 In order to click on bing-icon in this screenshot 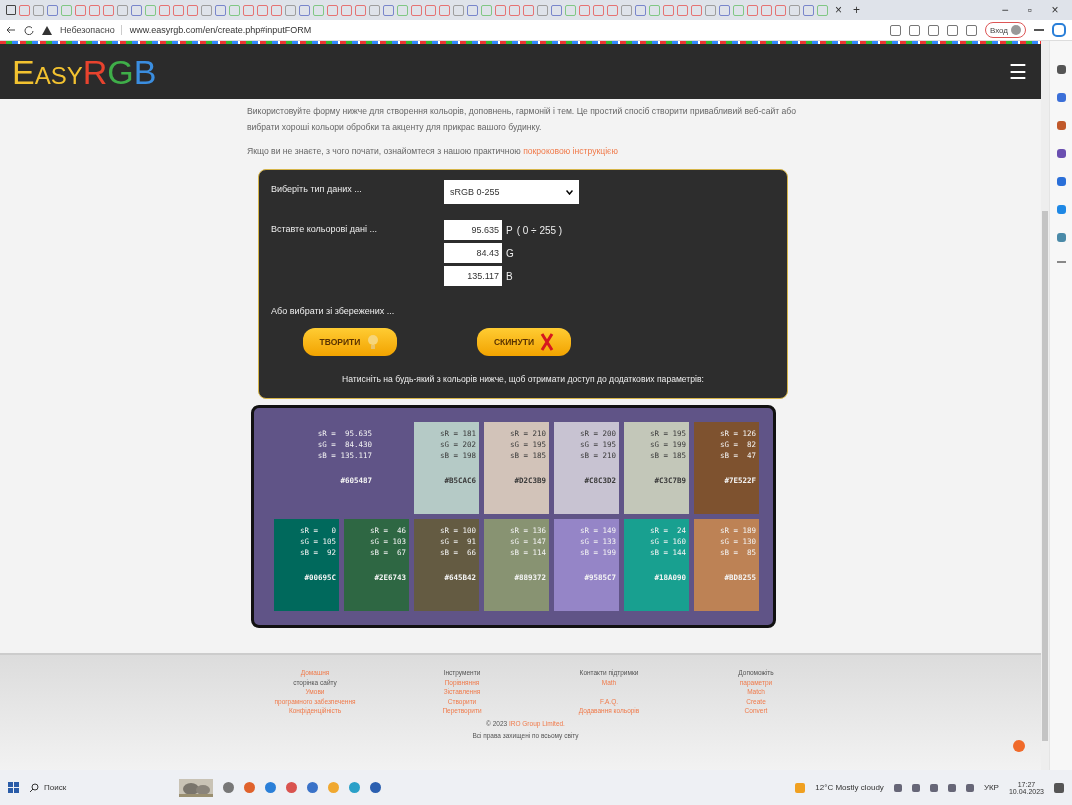, I will do `click(1059, 30)`.